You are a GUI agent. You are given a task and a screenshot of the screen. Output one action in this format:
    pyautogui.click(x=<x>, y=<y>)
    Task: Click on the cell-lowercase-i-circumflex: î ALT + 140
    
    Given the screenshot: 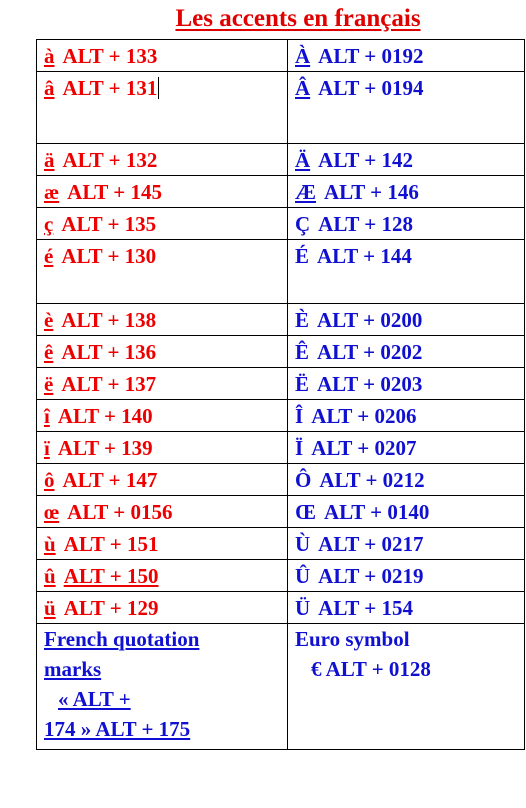 What is the action you would take?
    pyautogui.click(x=162, y=415)
    